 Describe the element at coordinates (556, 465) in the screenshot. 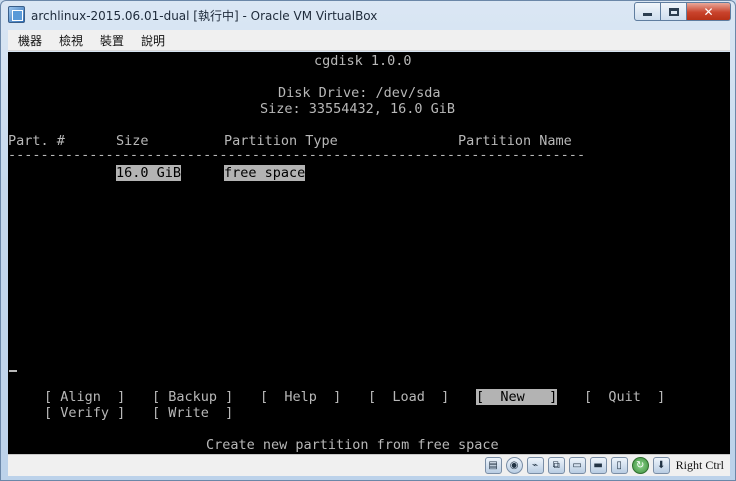

I see `network-icon: ⧉` at that location.